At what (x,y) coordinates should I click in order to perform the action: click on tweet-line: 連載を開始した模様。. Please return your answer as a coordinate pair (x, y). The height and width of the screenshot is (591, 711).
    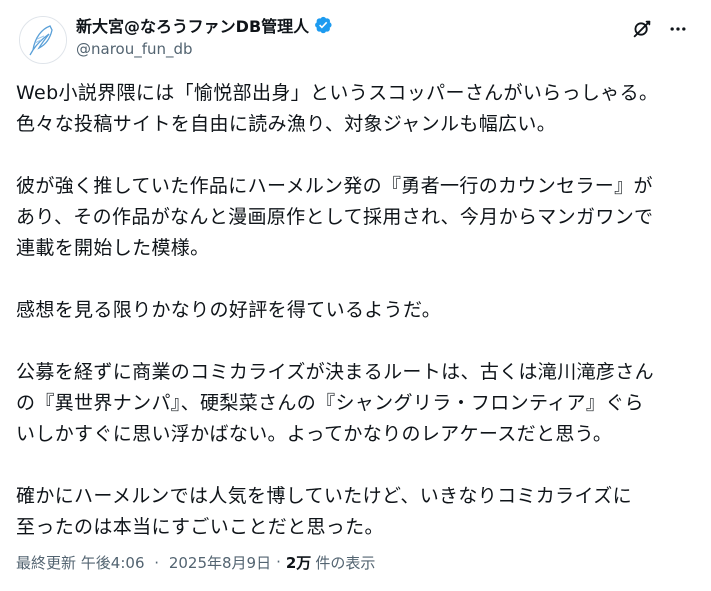
    Looking at the image, I should click on (113, 248).